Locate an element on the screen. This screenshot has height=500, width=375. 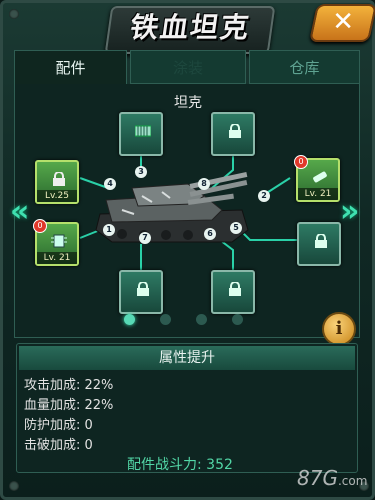
part-slot-1: 0 Lv. 21 is located at coordinates (56, 242).